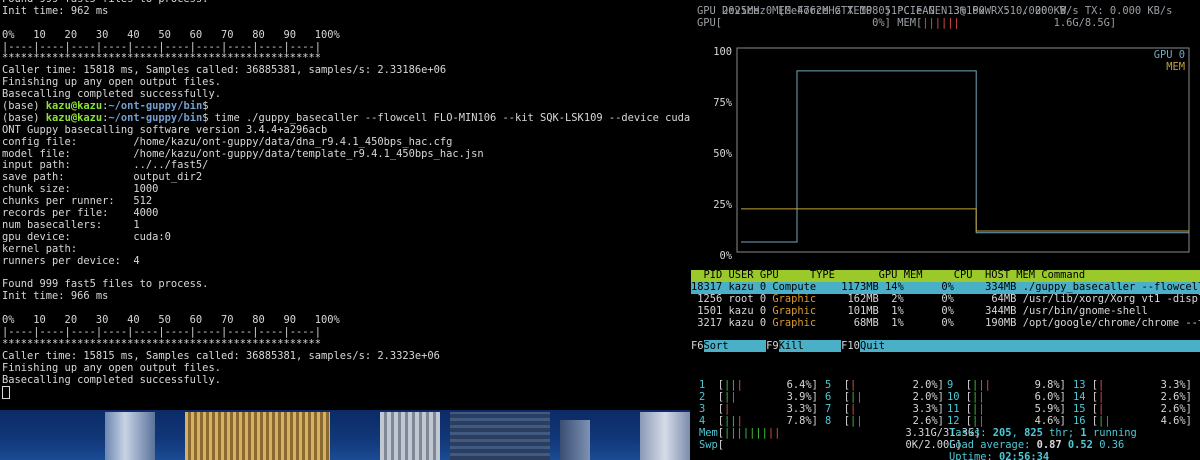  I want to click on terminal-cursor, so click(6, 393).